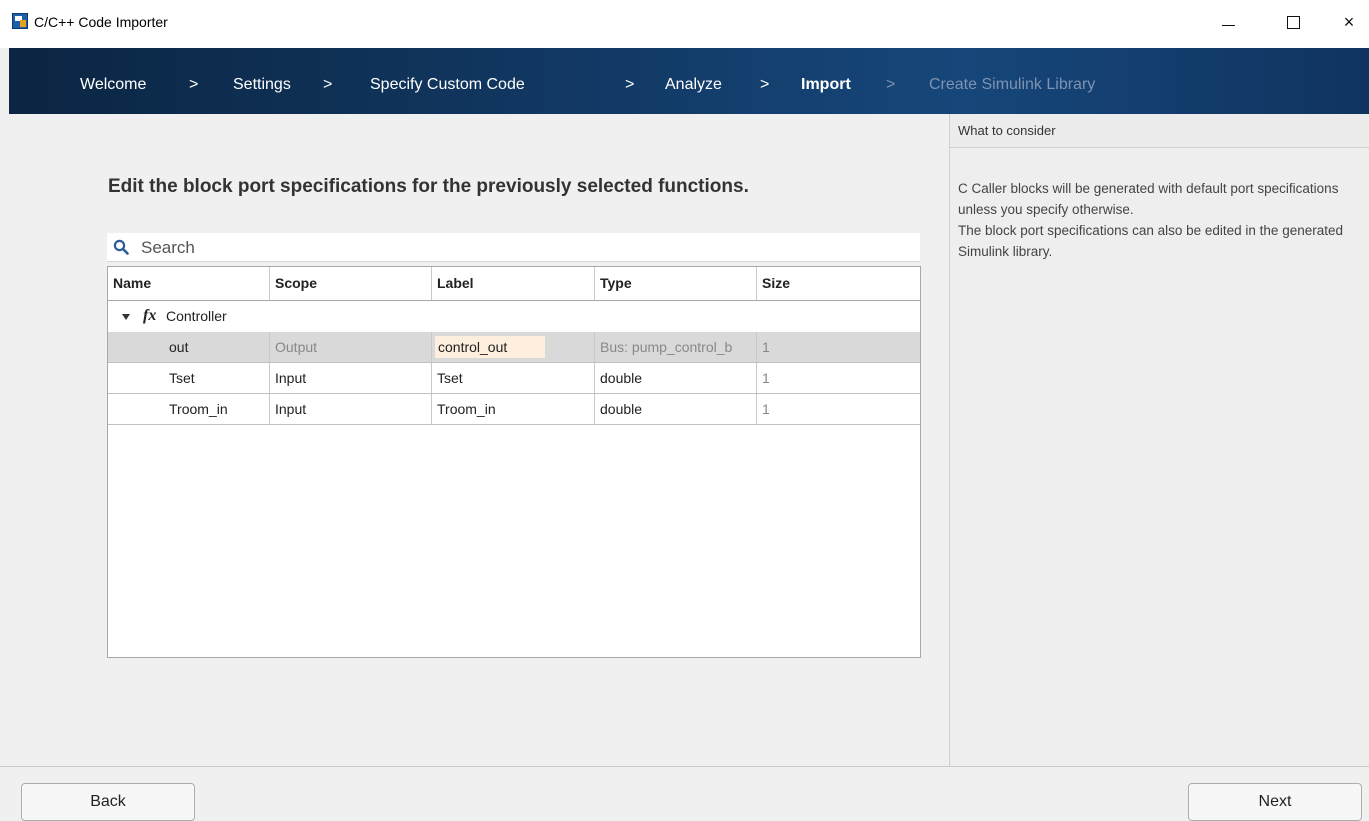 The height and width of the screenshot is (821, 1369). I want to click on expand-arrow-icon, so click(126, 317).